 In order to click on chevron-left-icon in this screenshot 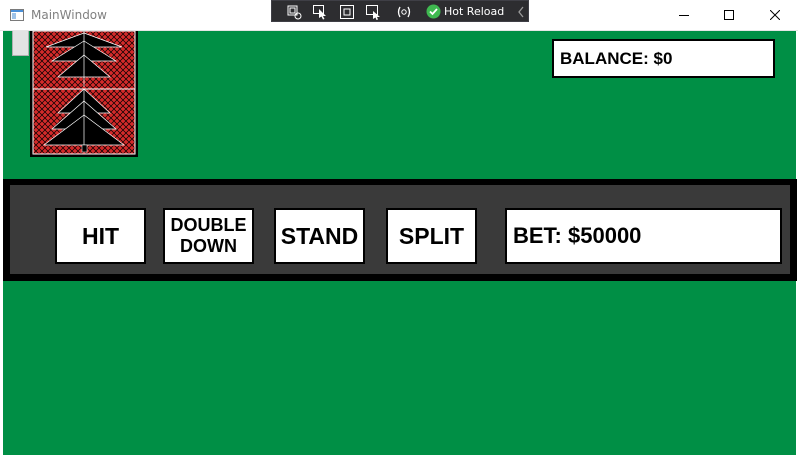, I will do `click(521, 12)`.